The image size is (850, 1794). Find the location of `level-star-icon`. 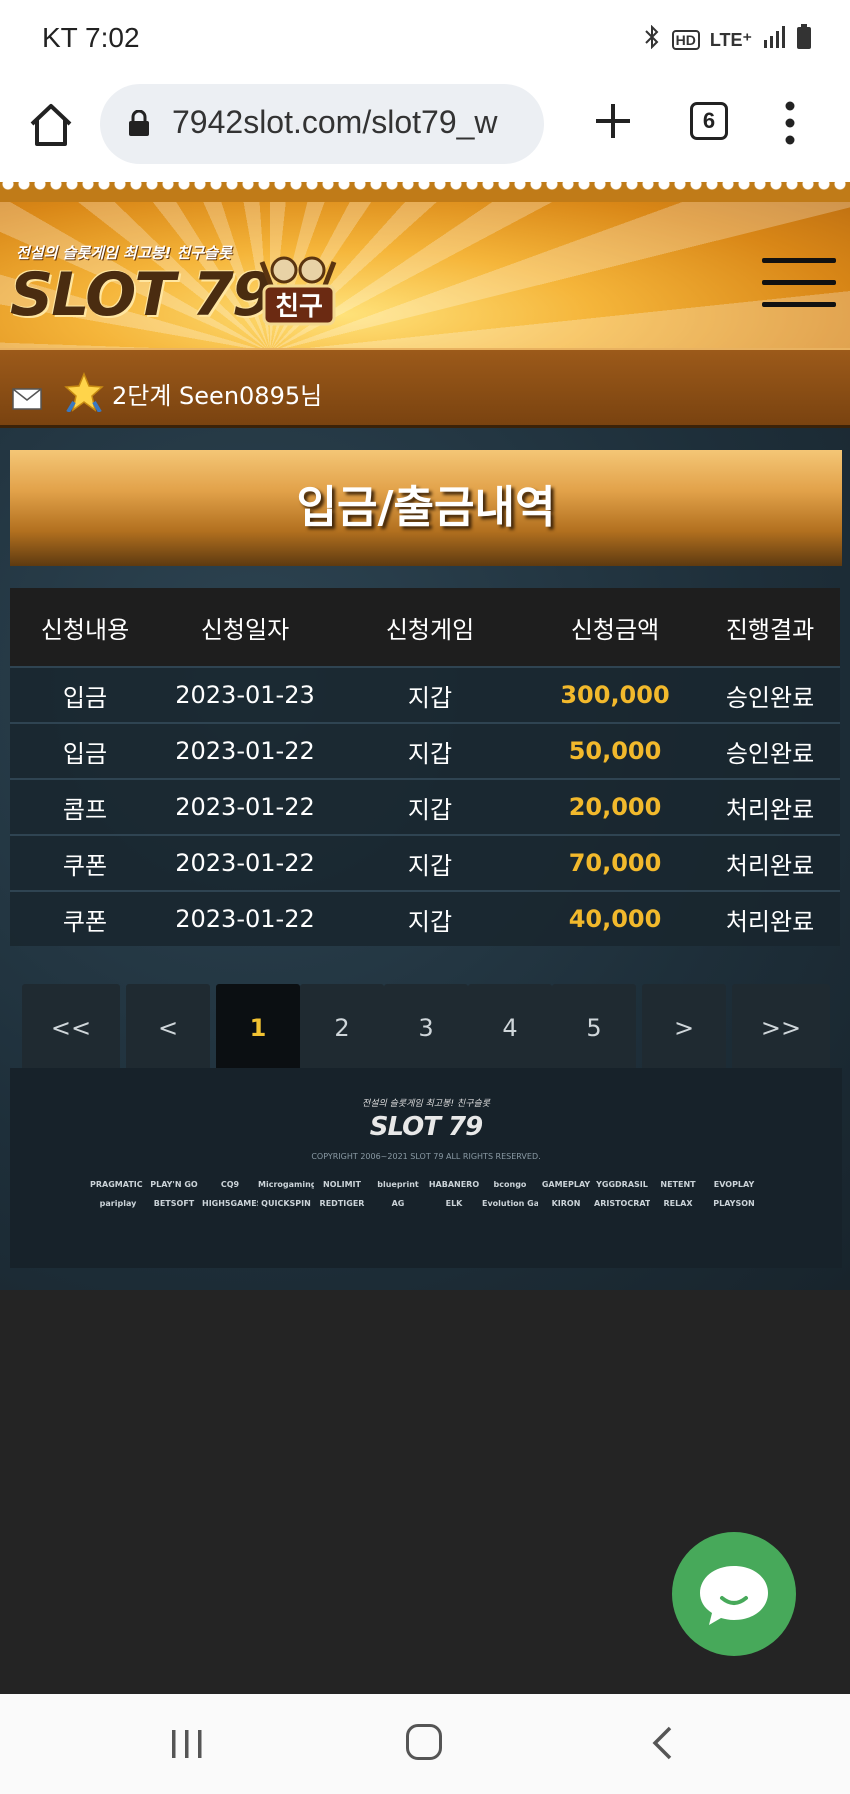

level-star-icon is located at coordinates (84, 393).